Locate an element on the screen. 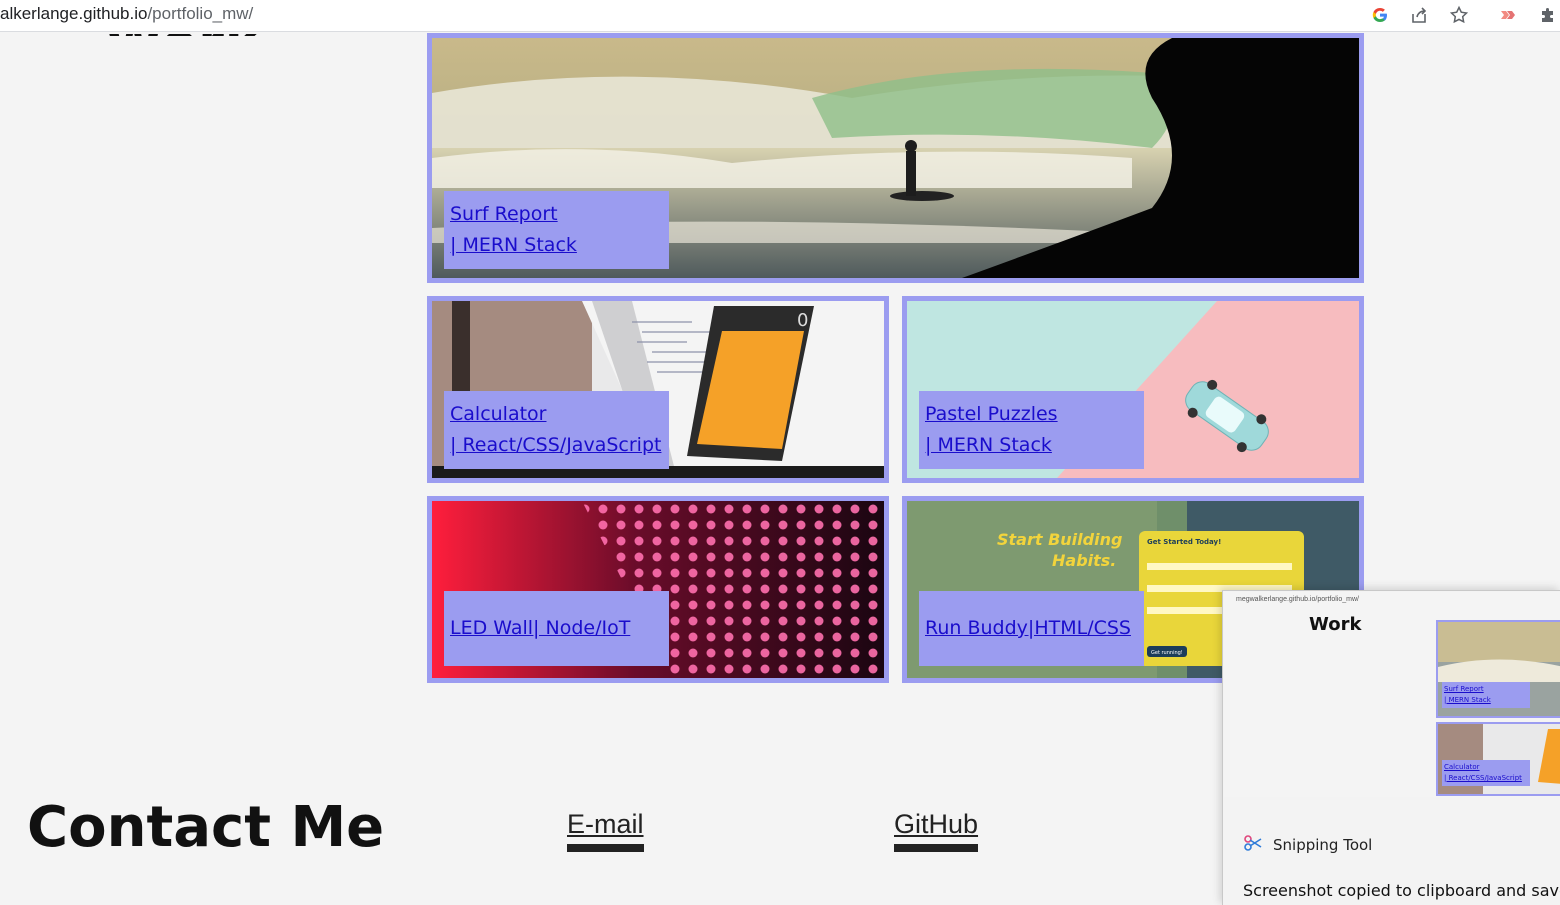 The width and height of the screenshot is (1560, 905). calc-display: 0 is located at coordinates (802, 320).